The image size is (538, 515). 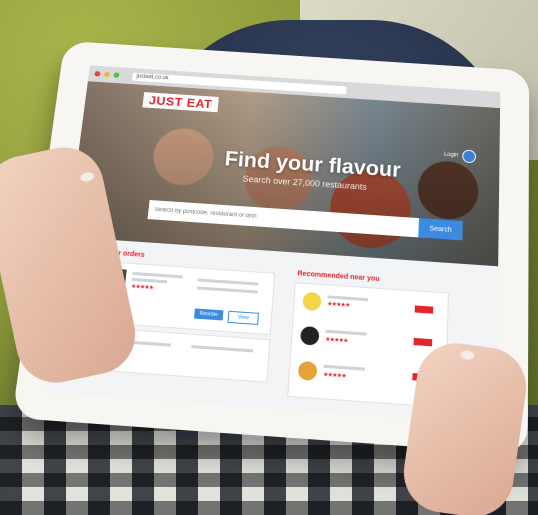 What do you see at coordinates (338, 276) in the screenshot?
I see `recommended-title: Recommended near you` at bounding box center [338, 276].